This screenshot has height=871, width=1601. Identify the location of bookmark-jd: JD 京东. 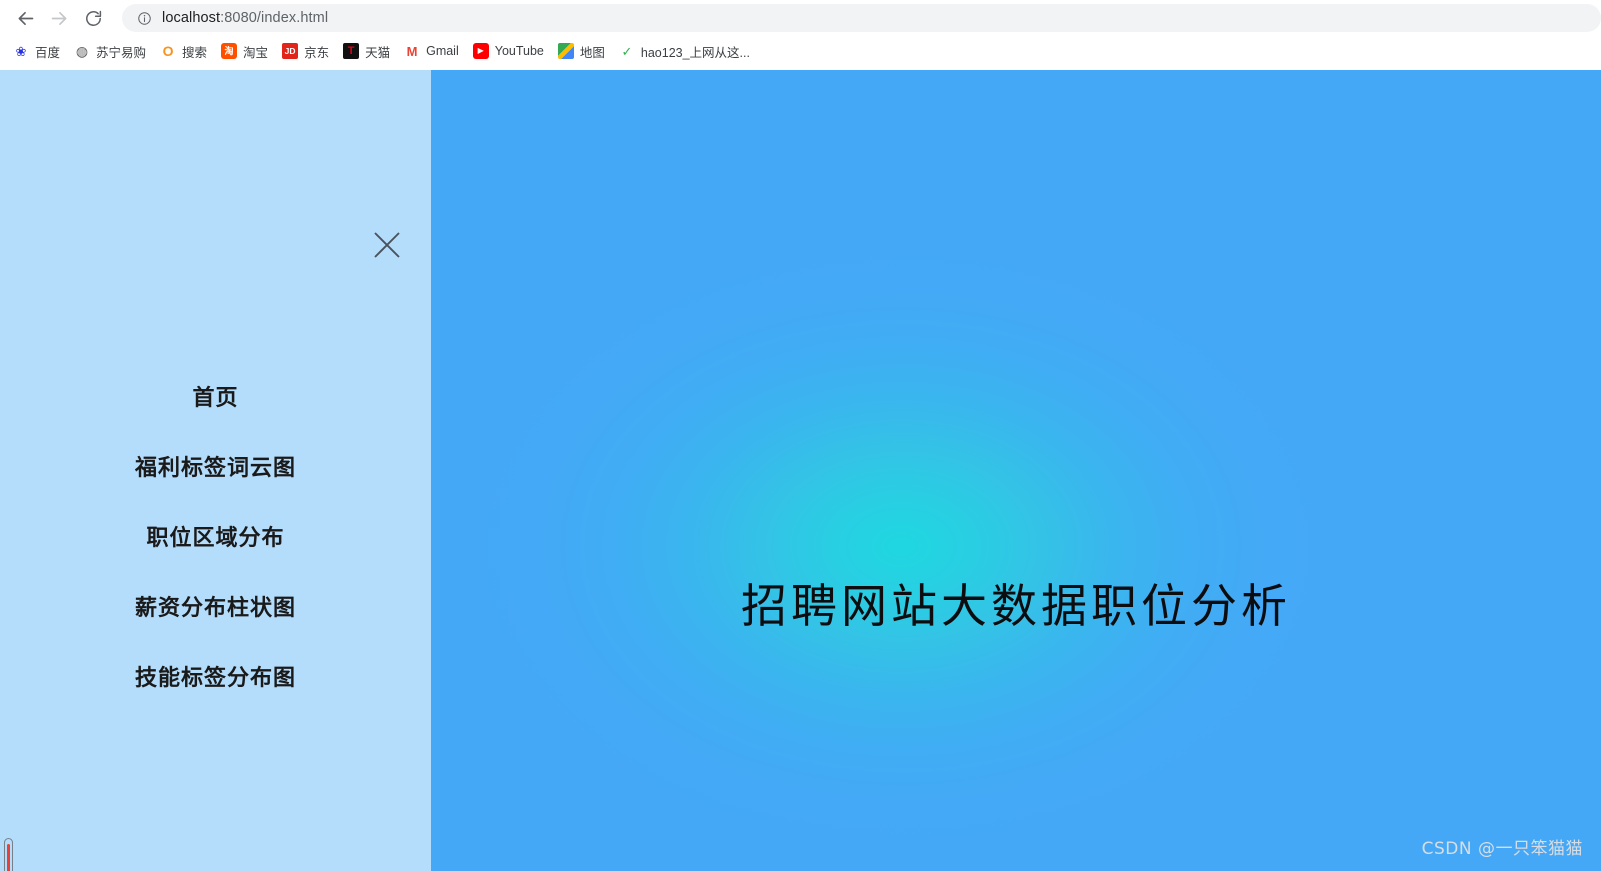
(305, 51).